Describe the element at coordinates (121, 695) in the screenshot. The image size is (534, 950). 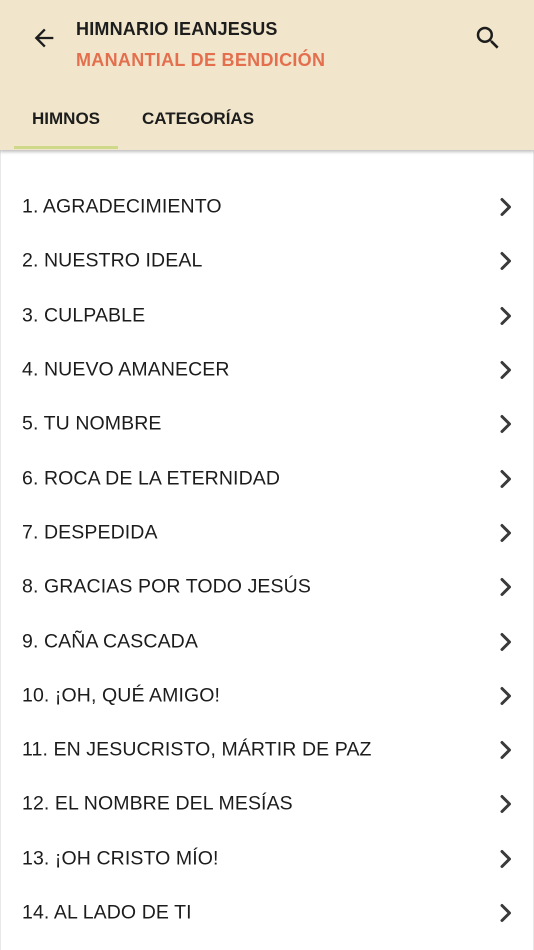
I see `list-item-label: 10. ¡OH, QUÉ AMIGO!` at that location.